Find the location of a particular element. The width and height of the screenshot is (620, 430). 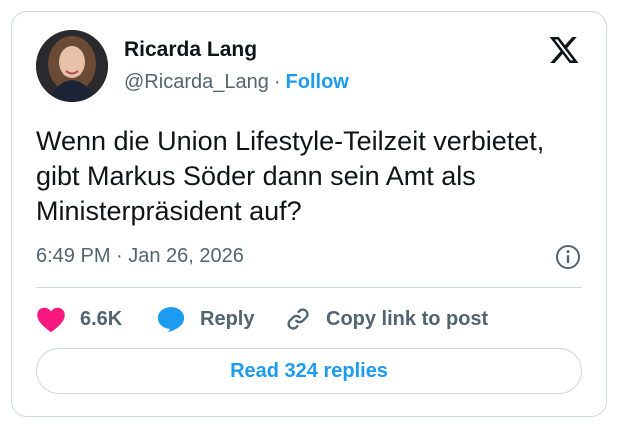

follow-button: Follow is located at coordinates (317, 82).